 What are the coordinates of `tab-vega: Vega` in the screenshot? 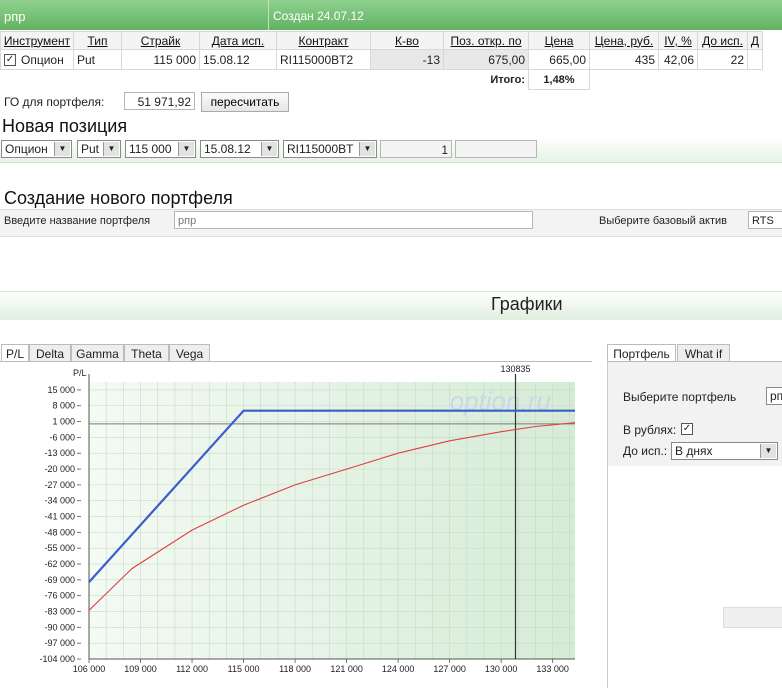 It's located at (189, 353).